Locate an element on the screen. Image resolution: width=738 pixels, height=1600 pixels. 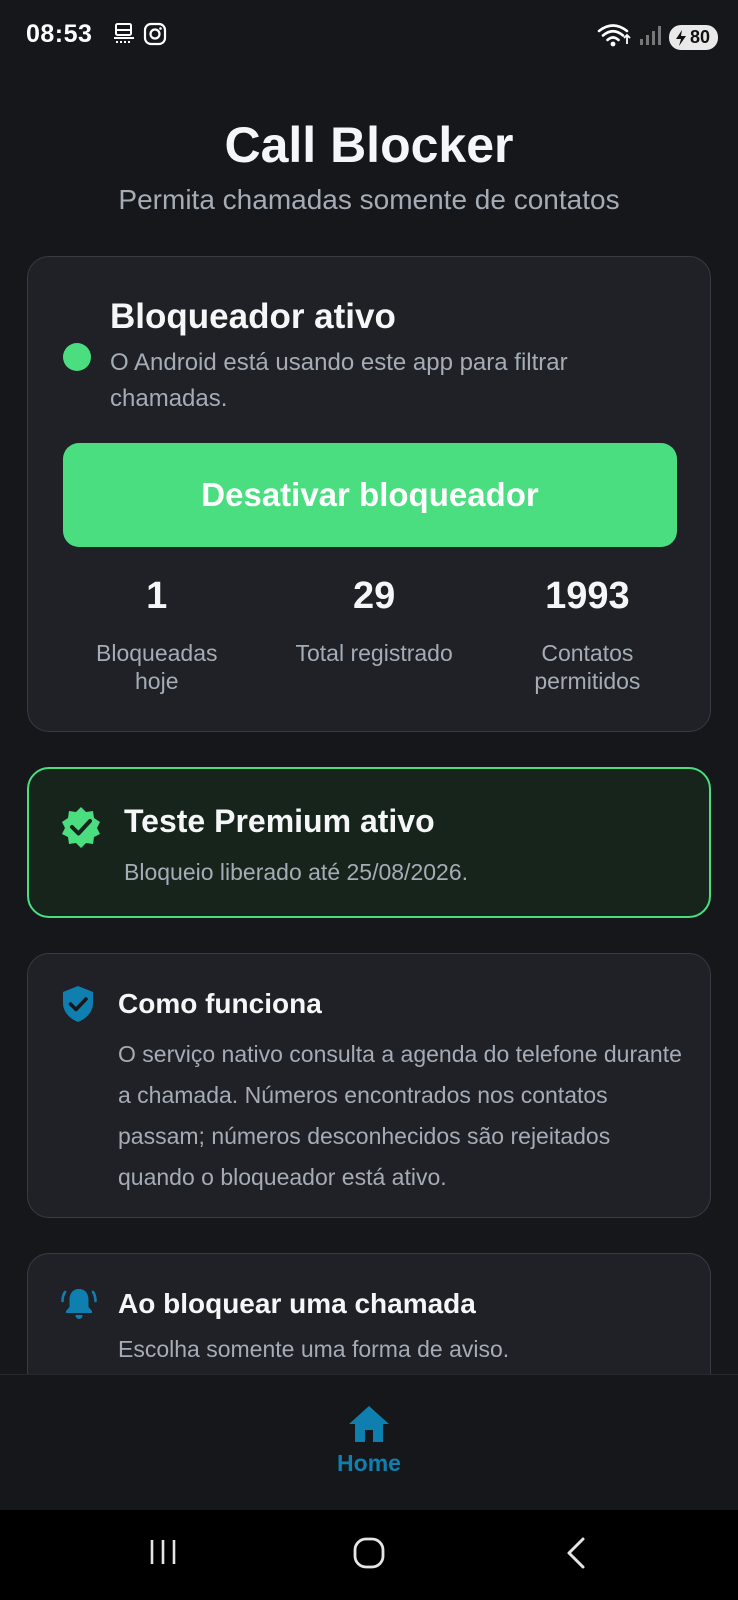
status-bar: 08:53 80 is located at coordinates (369, 35).